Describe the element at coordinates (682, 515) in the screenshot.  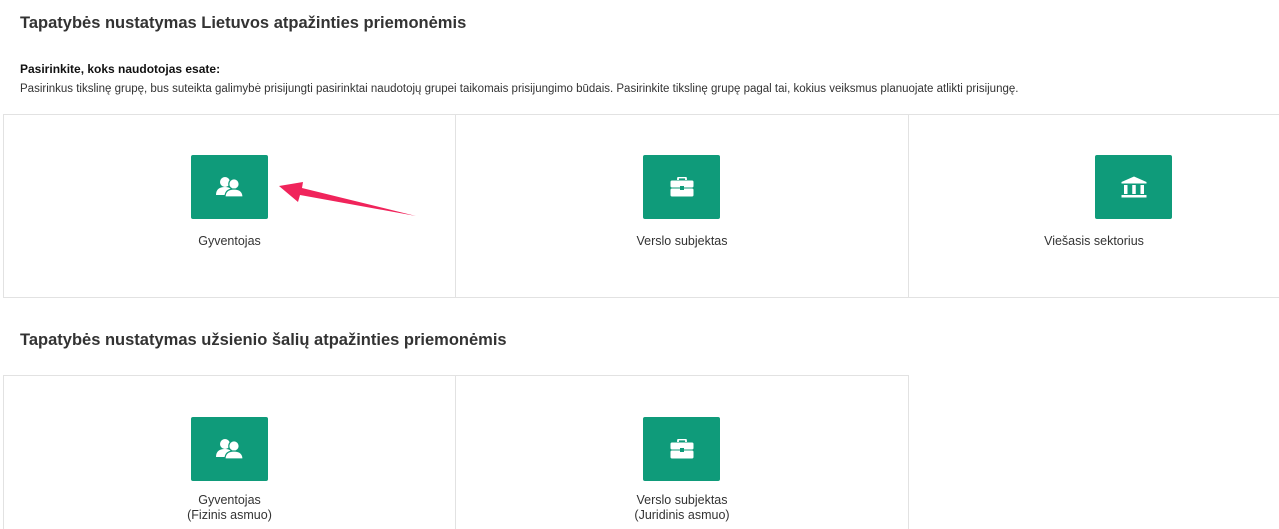
I see `tile-sublabel: (Juridinis asmuo)` at that location.